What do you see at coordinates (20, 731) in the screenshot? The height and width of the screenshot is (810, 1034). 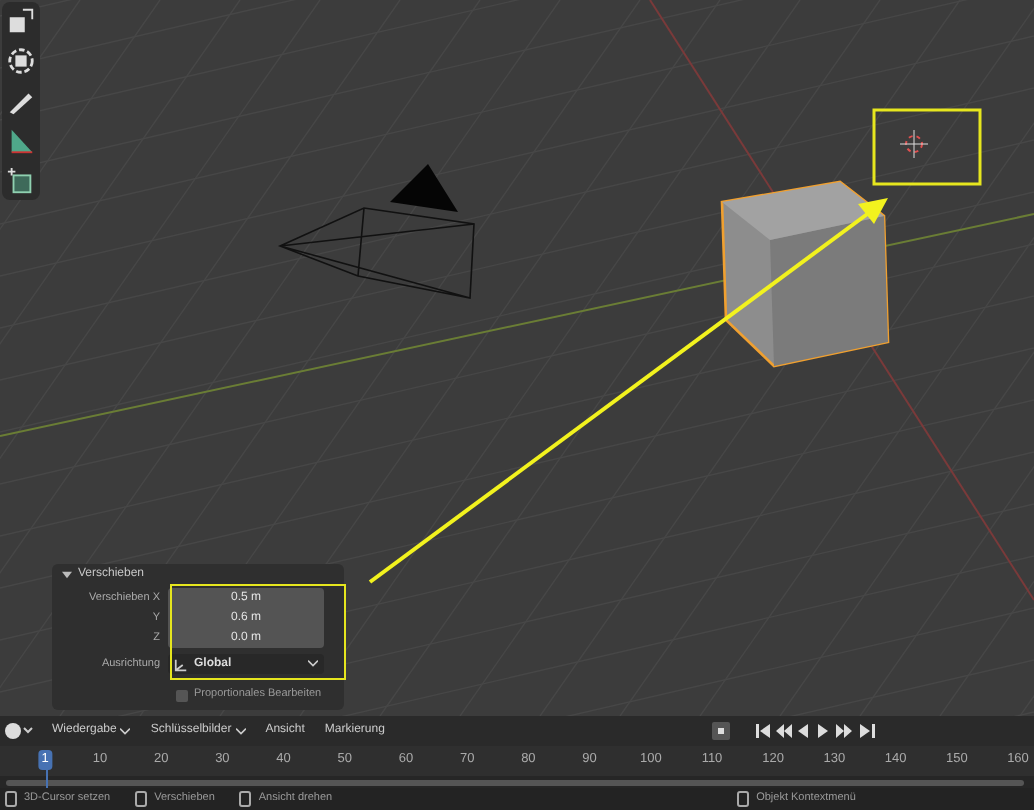 I see `editor-type-icon` at bounding box center [20, 731].